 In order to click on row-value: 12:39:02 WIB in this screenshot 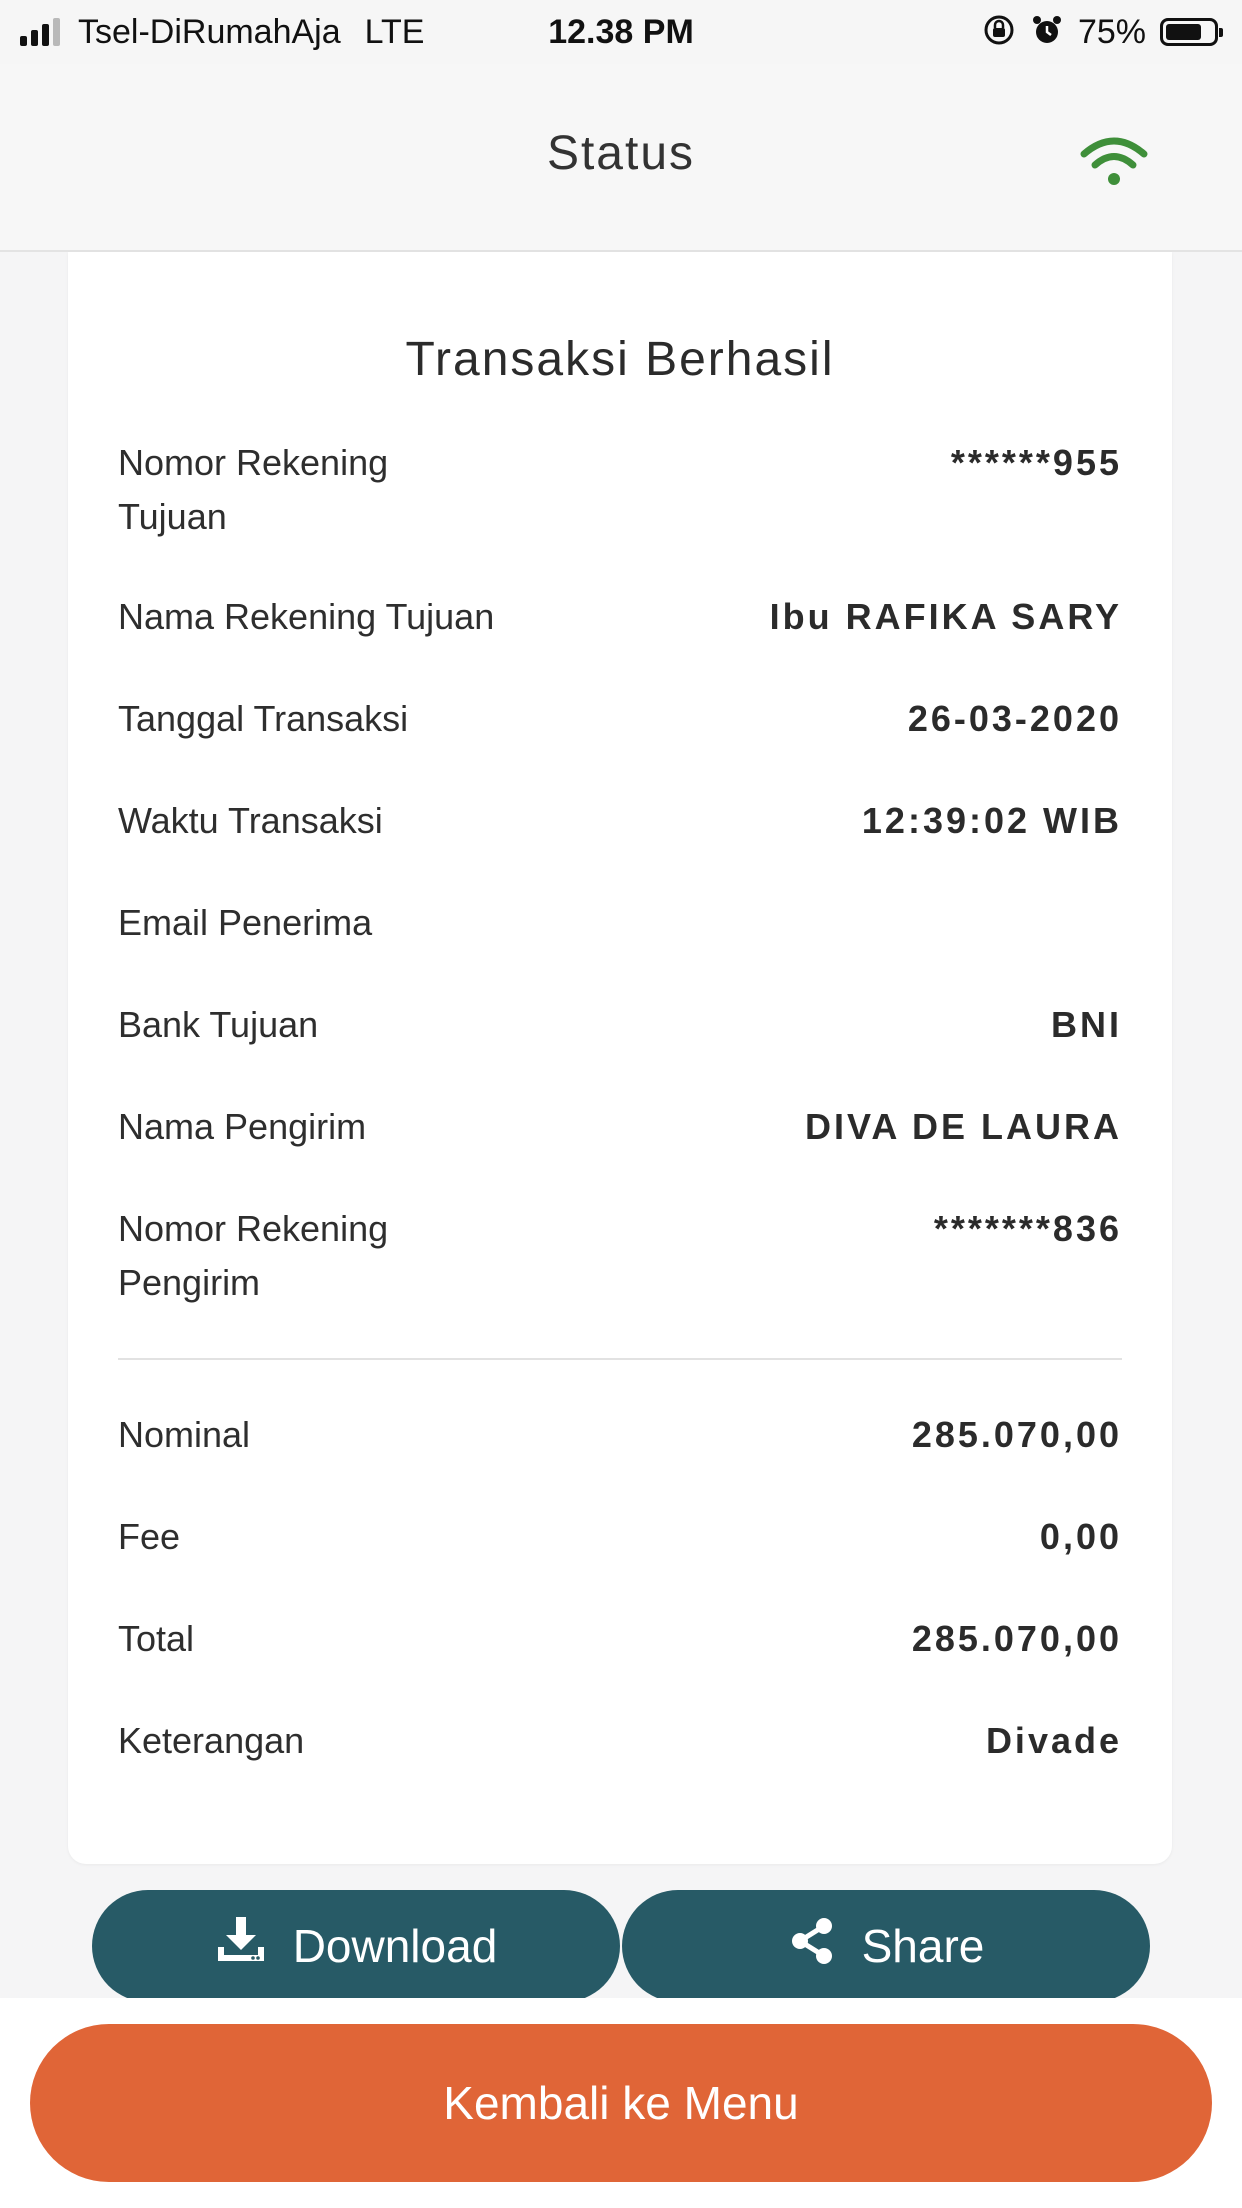, I will do `click(991, 820)`.